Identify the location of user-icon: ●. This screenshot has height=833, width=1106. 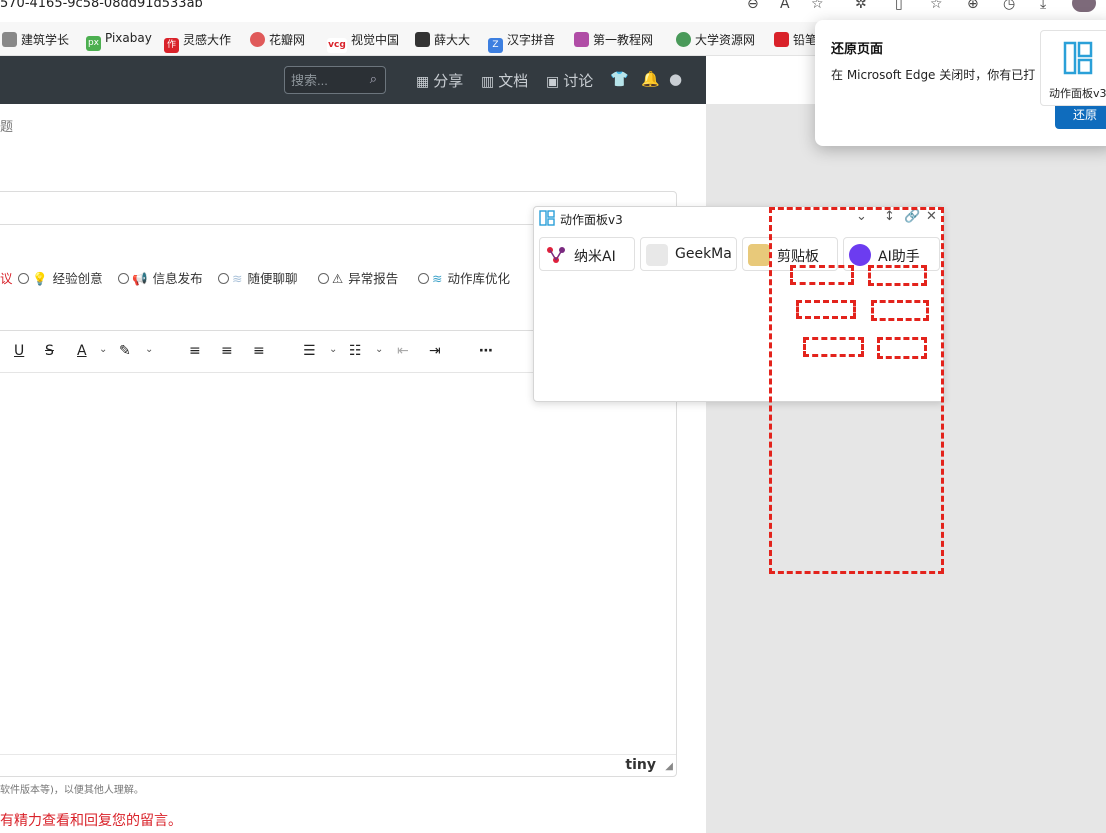
(675, 79).